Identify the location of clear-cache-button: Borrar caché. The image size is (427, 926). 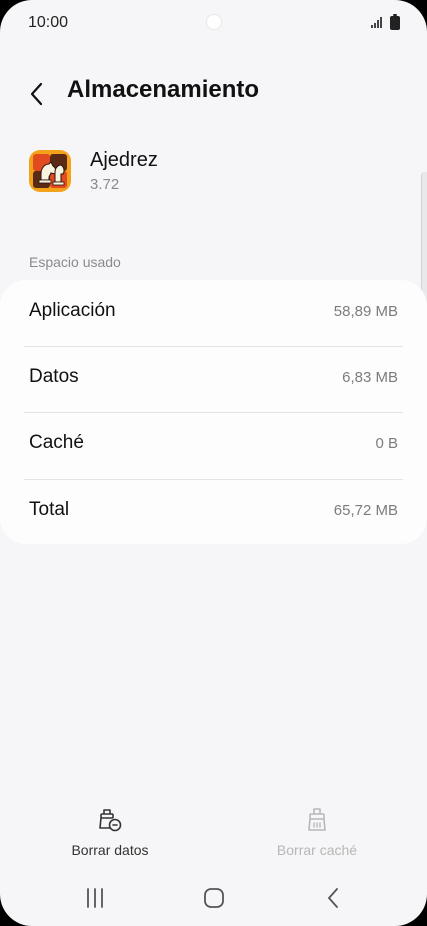
(317, 834).